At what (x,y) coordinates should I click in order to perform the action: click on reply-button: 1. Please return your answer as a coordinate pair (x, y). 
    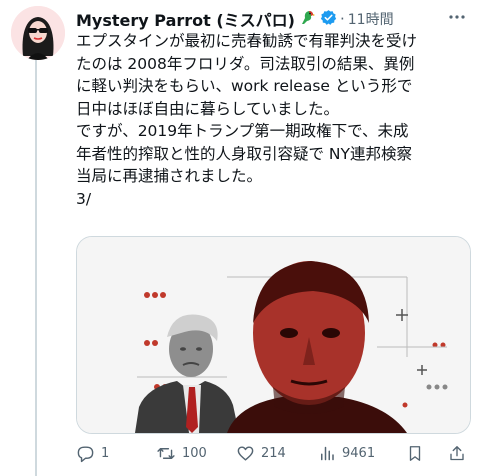
    Looking at the image, I should click on (92, 453).